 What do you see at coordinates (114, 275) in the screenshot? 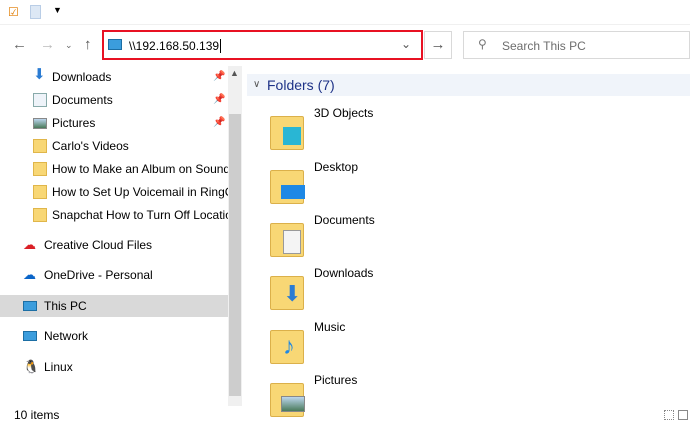
I see `sidebar-item-onedrive: ☁ OneDrive - Personal` at bounding box center [114, 275].